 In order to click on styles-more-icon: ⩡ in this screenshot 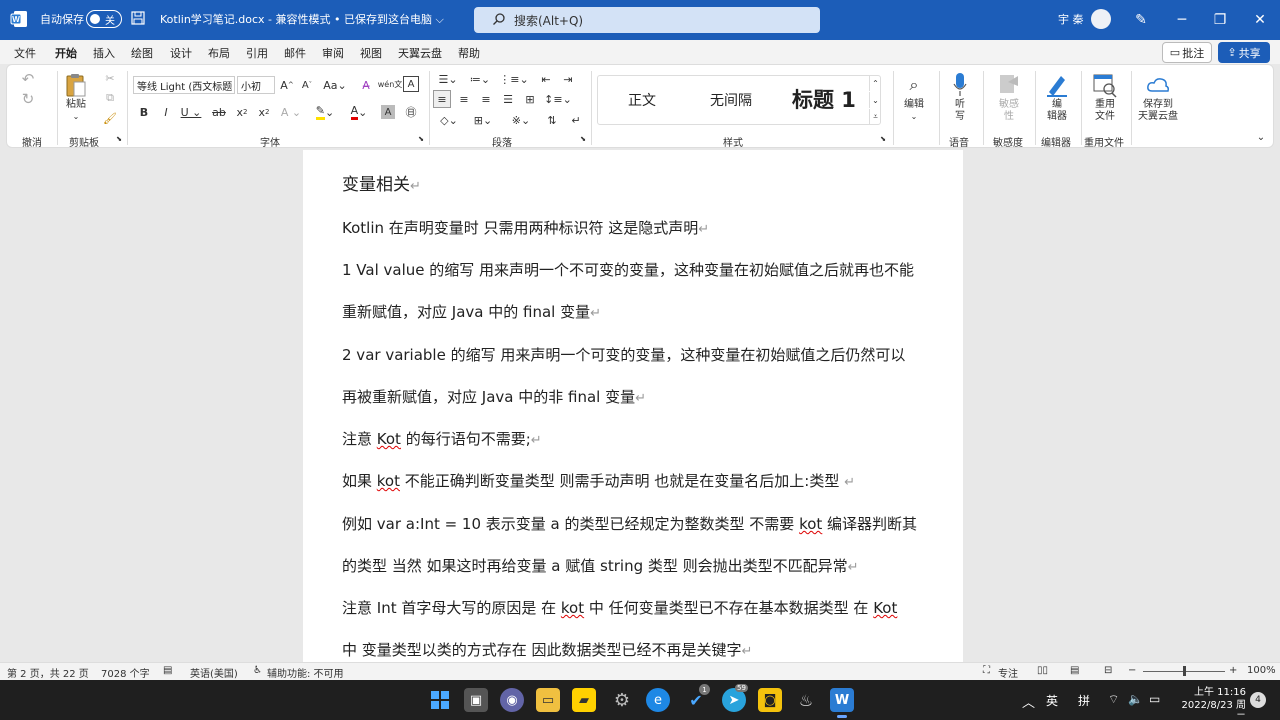, I will do `click(875, 117)`.